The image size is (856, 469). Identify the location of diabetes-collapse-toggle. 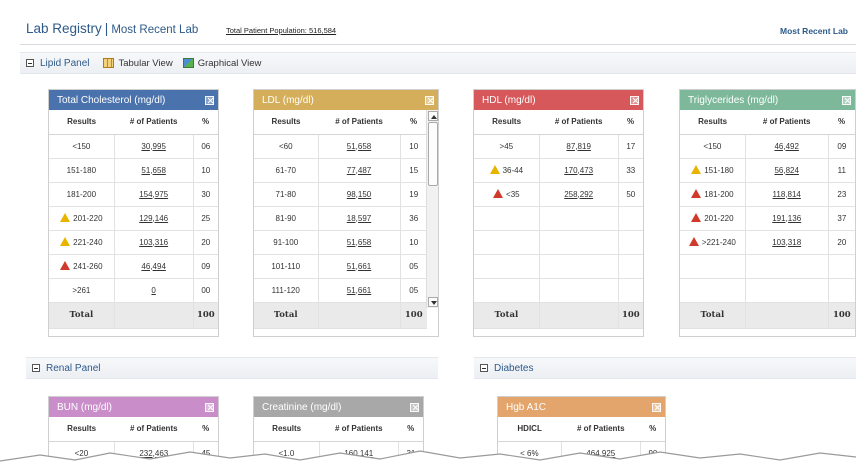
(484, 368).